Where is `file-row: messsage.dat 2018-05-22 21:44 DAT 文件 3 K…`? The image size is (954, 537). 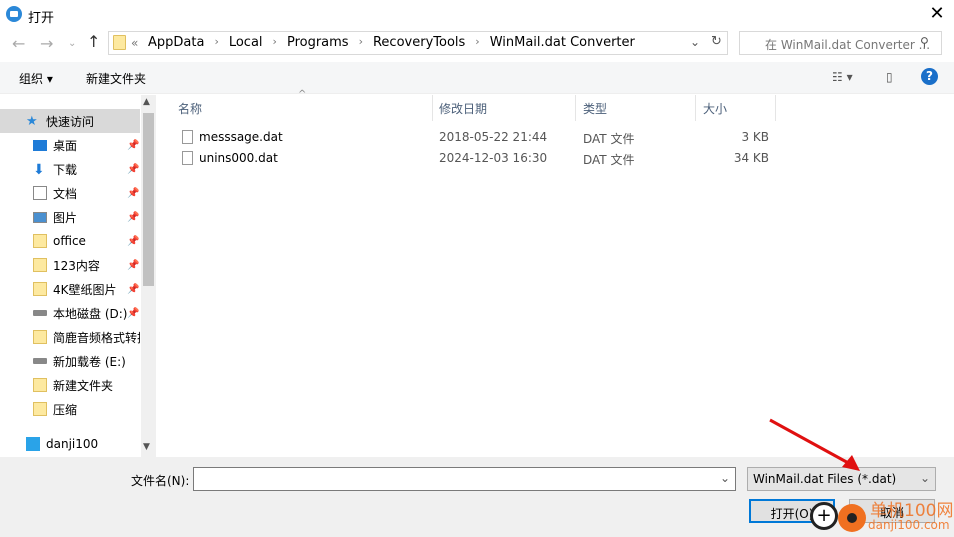 file-row: messsage.dat 2018-05-22 21:44 DAT 文件 3 K… is located at coordinates (470, 137).